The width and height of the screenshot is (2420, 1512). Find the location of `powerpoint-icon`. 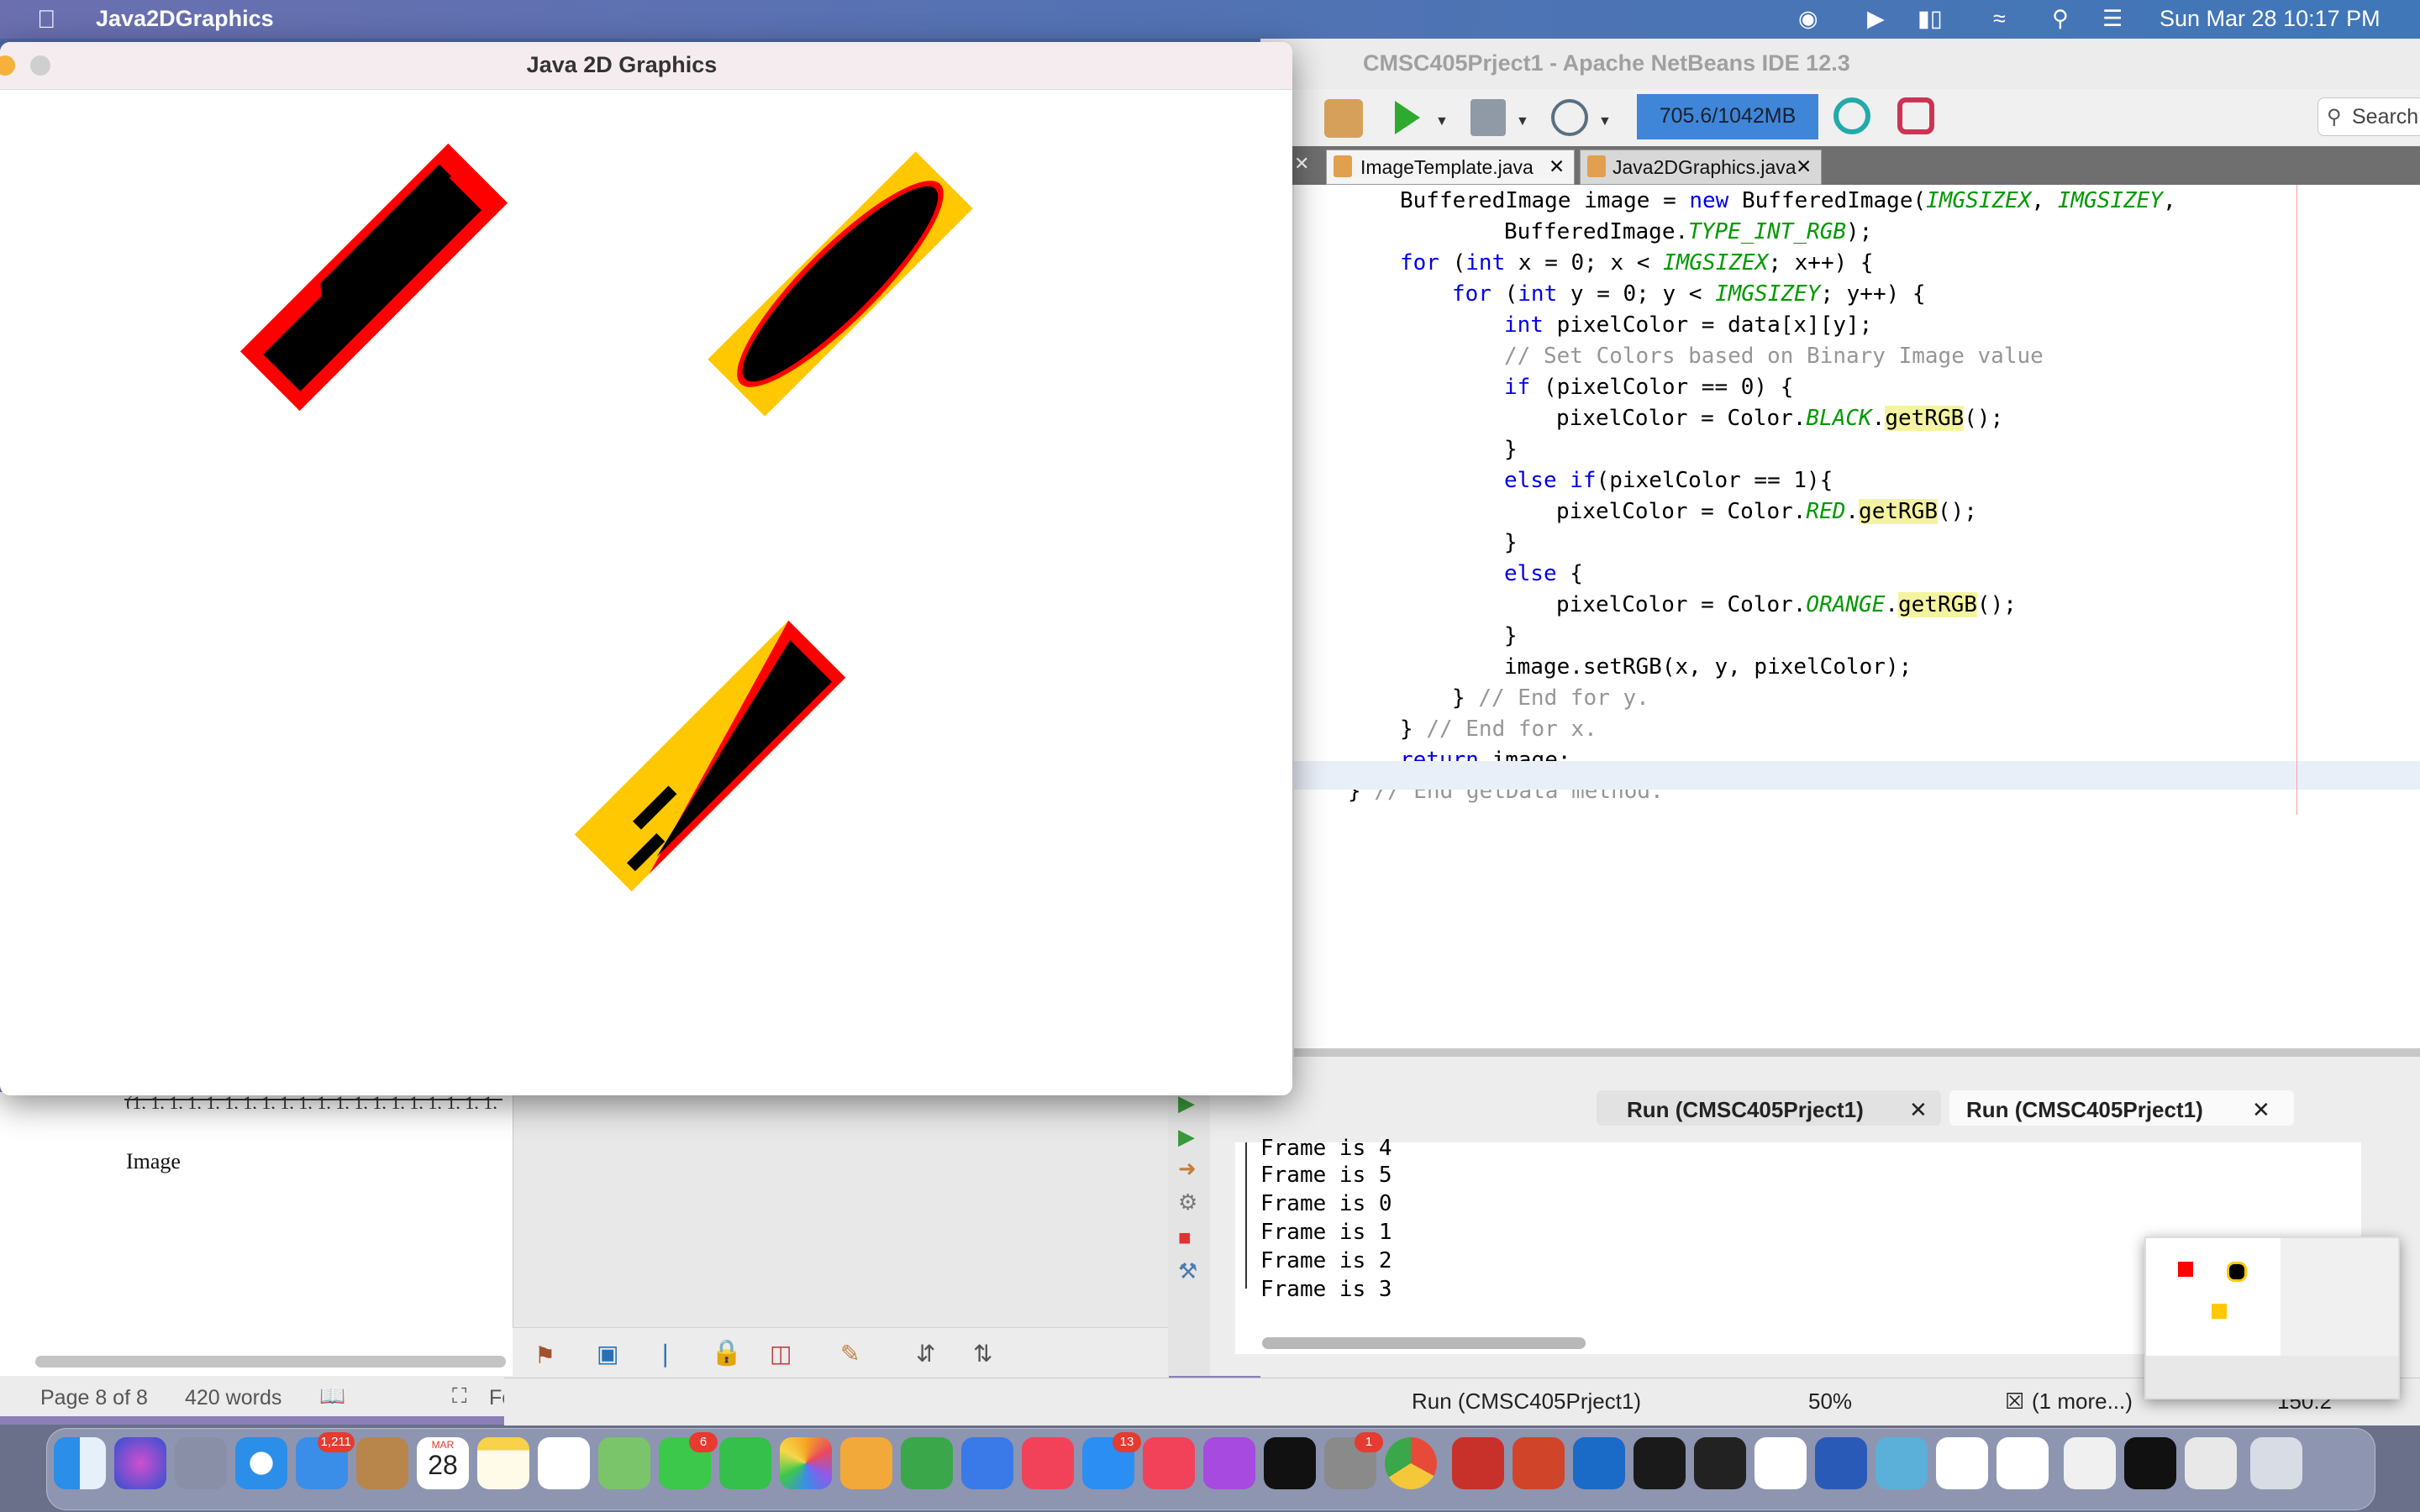

powerpoint-icon is located at coordinates (1538, 1463).